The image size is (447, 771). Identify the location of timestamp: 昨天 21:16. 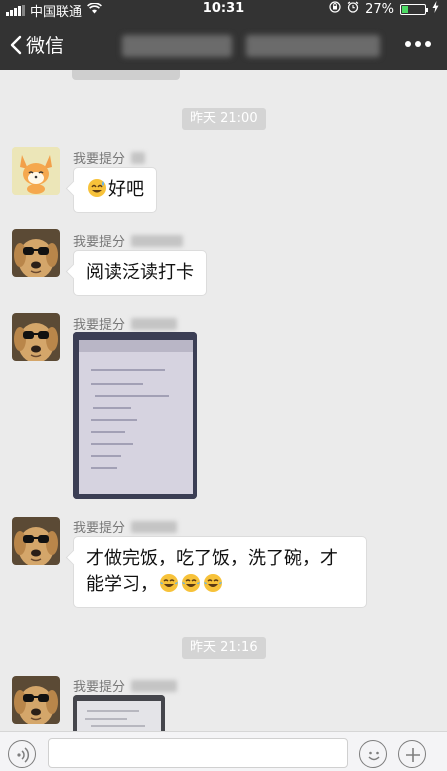
(224, 648).